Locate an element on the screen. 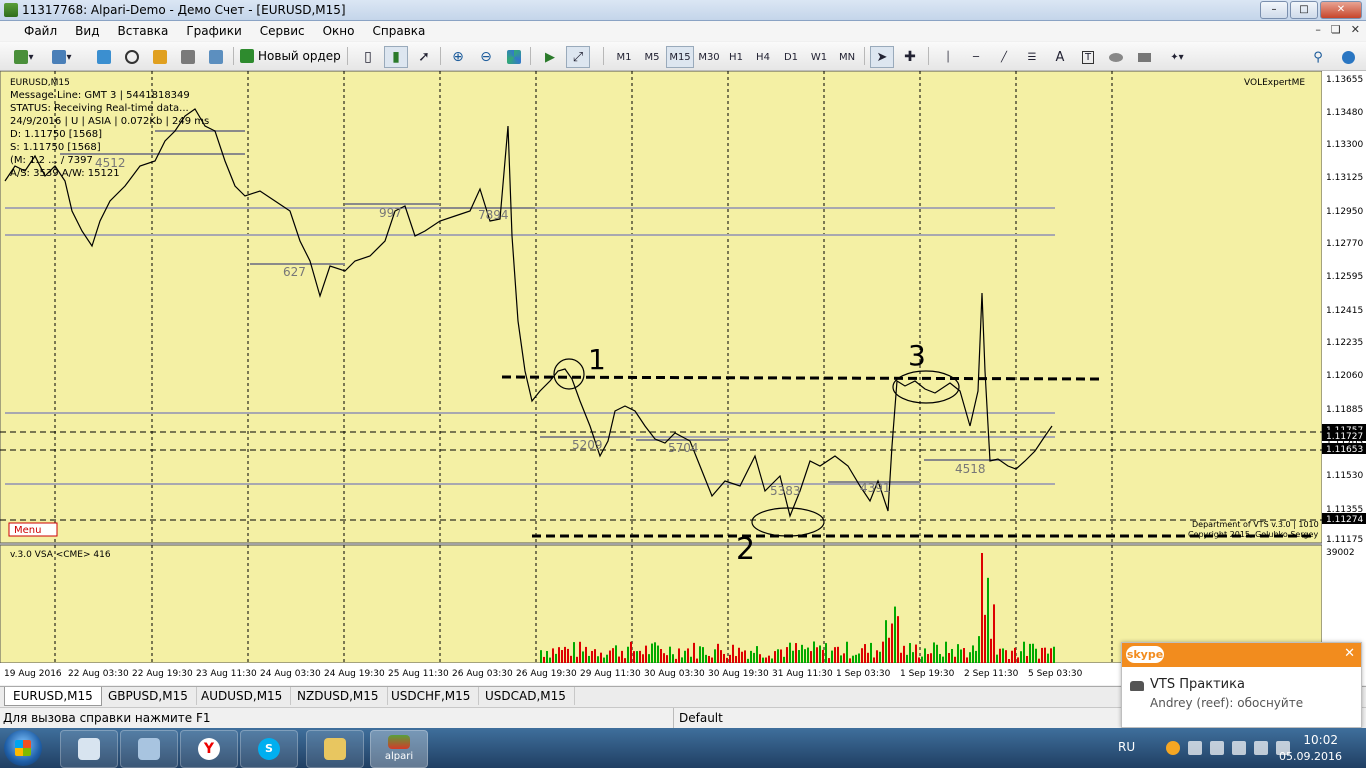 The height and width of the screenshot is (768, 1366). menu-window: Окно is located at coordinates (339, 31).